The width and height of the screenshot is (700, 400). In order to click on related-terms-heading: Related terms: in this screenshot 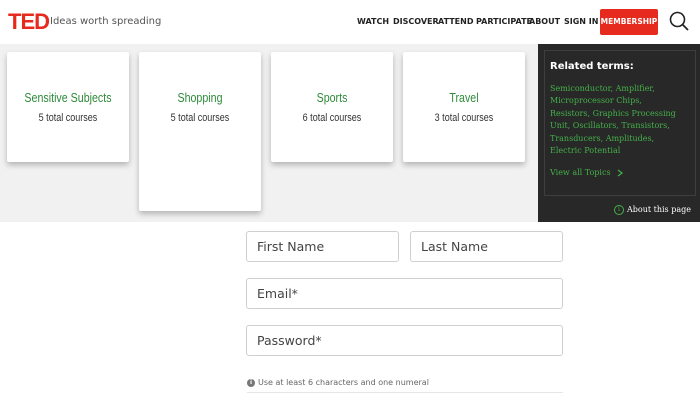, I will do `click(592, 66)`.